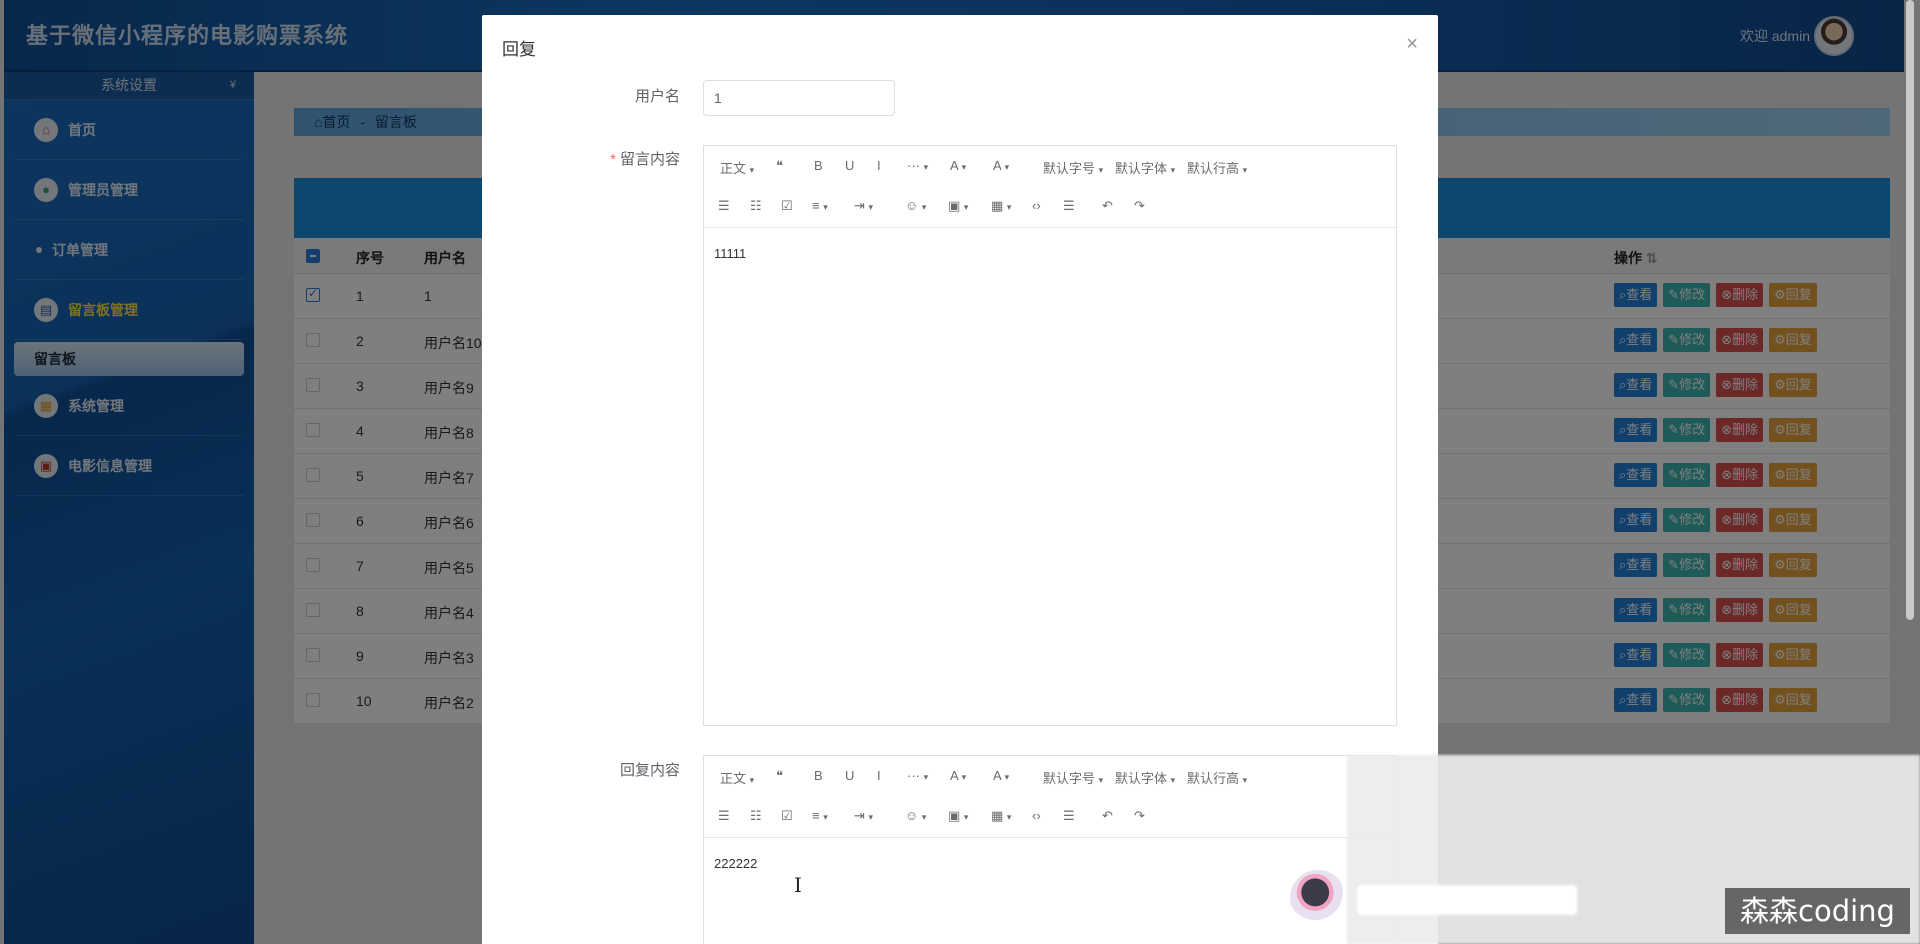 This screenshot has height=944, width=1920. Describe the element at coordinates (912, 205) in the screenshot. I see `emoji-icon-glyph: ☺` at that location.